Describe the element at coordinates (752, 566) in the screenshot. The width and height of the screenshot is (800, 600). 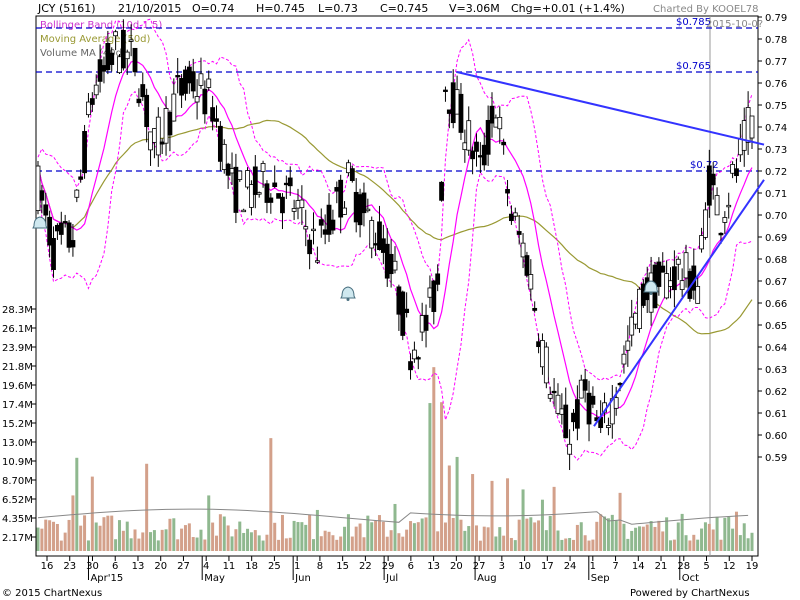
I see `date-tick-label: 19` at that location.